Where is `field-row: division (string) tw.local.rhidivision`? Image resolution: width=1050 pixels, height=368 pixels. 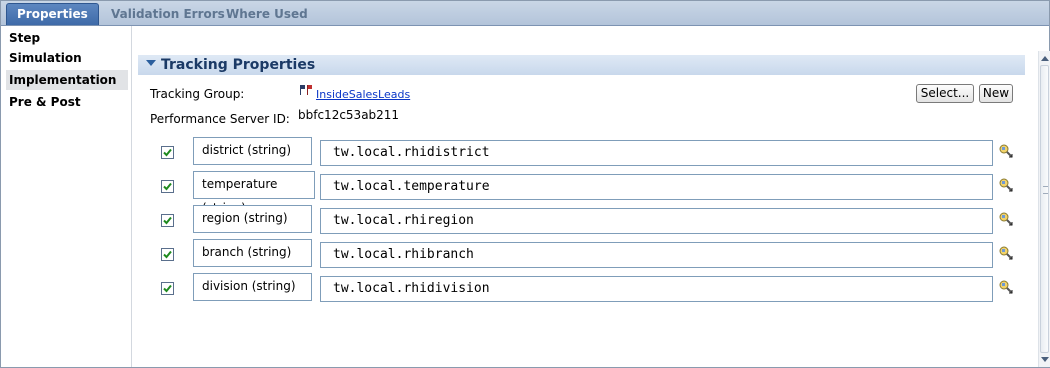
field-row: division (string) tw.local.rhidivision is located at coordinates (585, 288).